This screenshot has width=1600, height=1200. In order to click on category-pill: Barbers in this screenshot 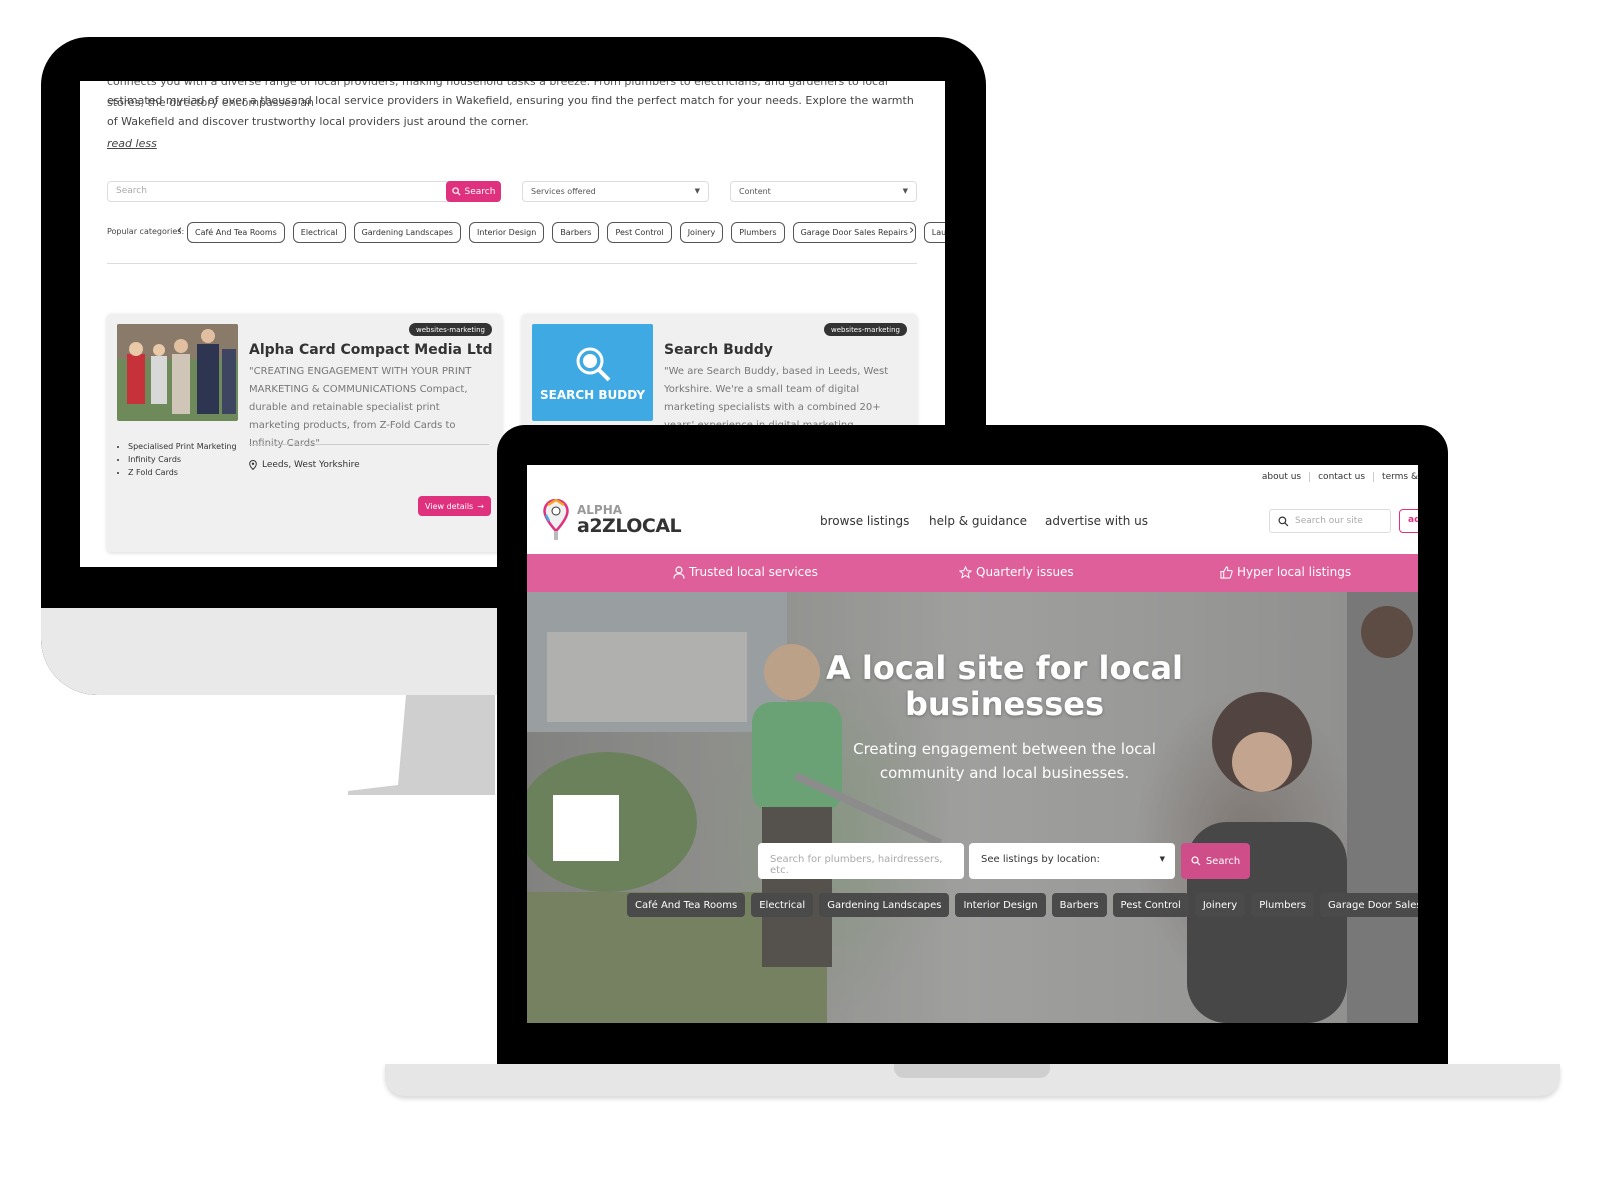, I will do `click(576, 232)`.